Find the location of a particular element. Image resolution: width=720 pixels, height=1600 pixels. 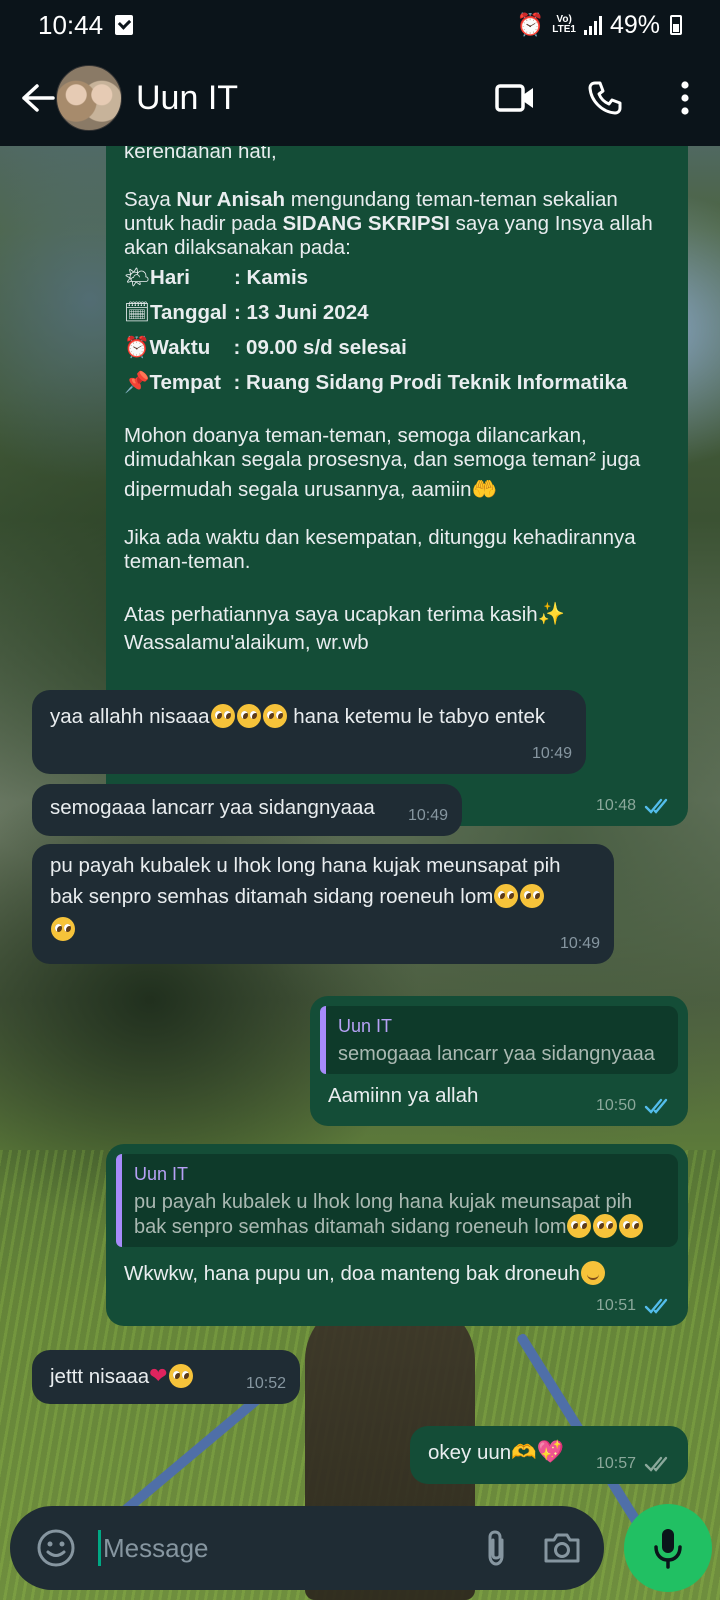

status-bar: 10:44 ⏰ Vo) LTE1 49% is located at coordinates (360, 25).